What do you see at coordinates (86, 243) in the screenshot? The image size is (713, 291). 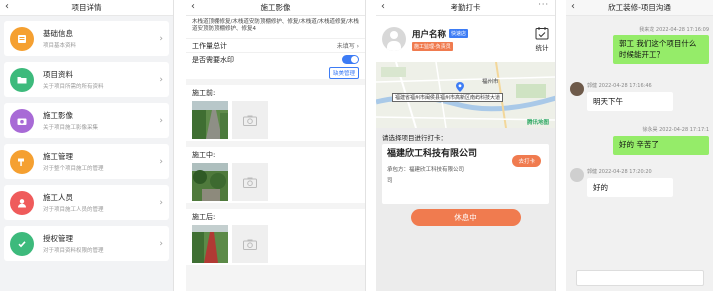 I see `menu-item-authorization: 授权管理 对于项目资料权限的管理 ›` at bounding box center [86, 243].